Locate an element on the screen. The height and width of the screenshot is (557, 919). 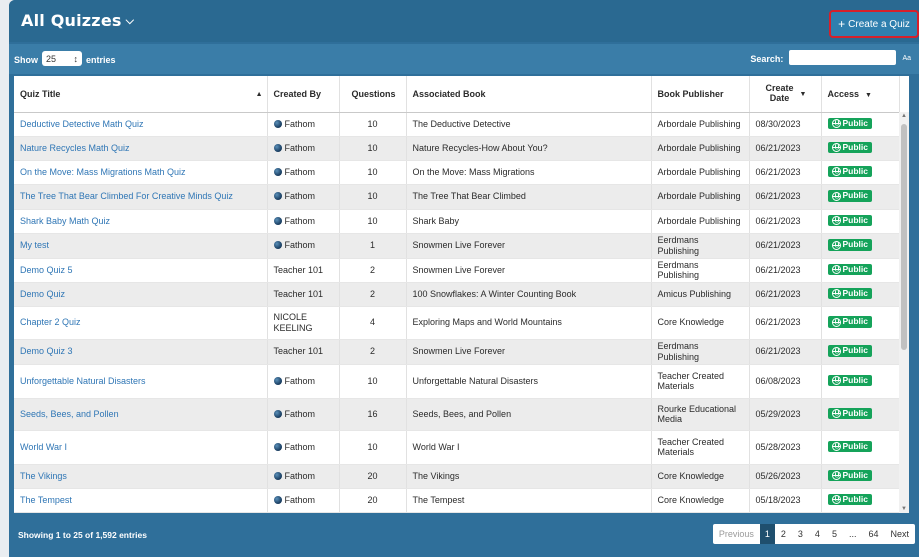
search-input is located at coordinates (843, 57).